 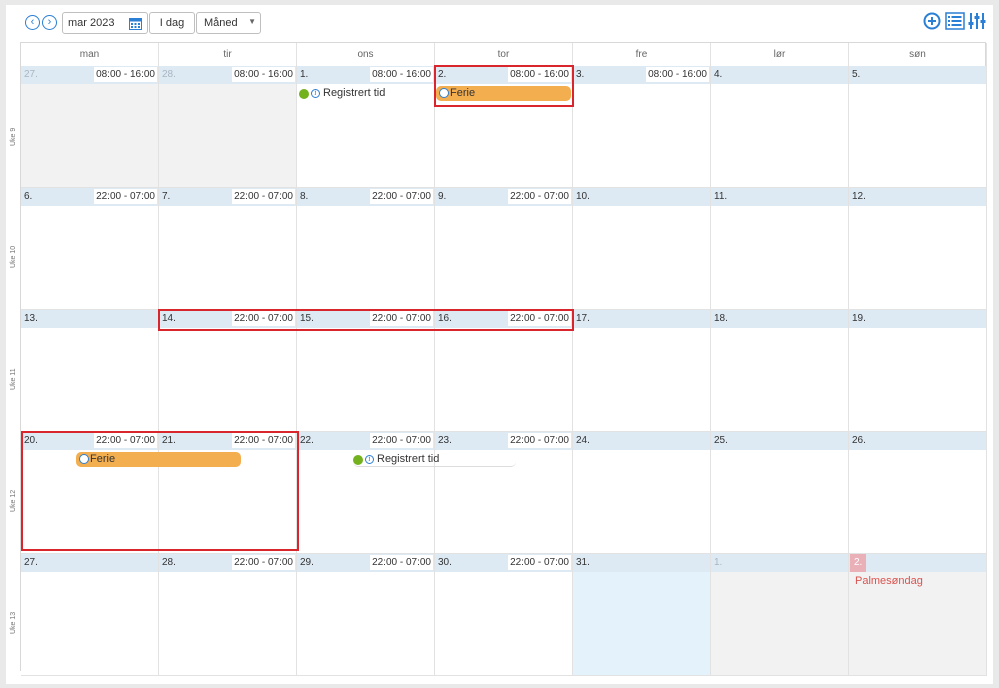 I want to click on day-number: 15., so click(x=307, y=318).